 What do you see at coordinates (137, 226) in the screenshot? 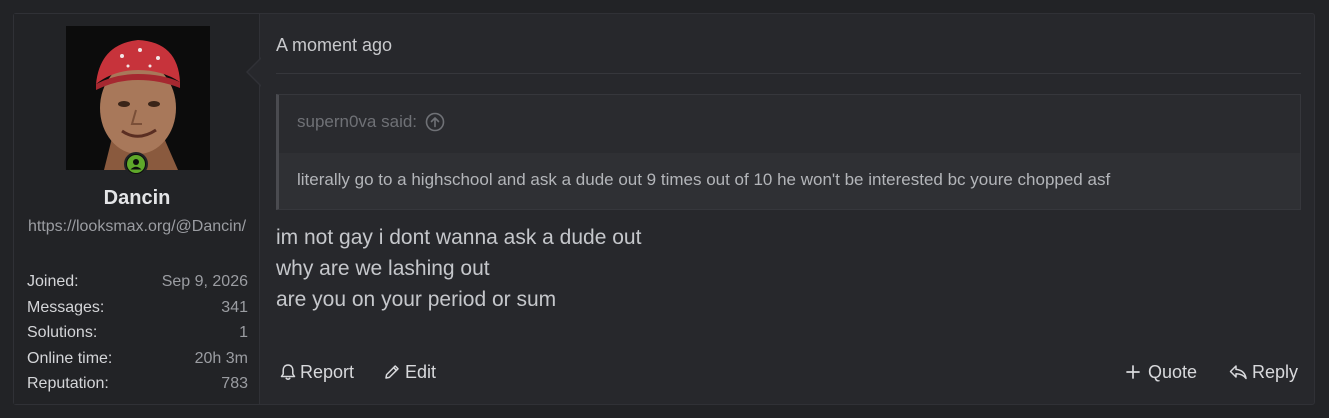
I see `user-profile-url: https://looksmax.org/@Dancin/` at bounding box center [137, 226].